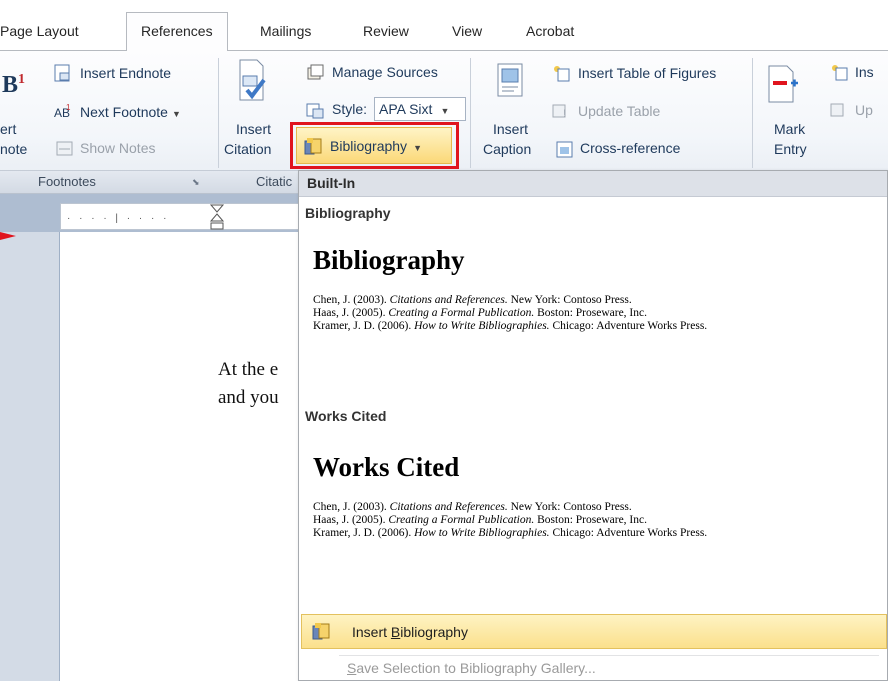 This screenshot has width=888, height=681. Describe the element at coordinates (248, 397) in the screenshot. I see `document-line-2: and you` at that location.